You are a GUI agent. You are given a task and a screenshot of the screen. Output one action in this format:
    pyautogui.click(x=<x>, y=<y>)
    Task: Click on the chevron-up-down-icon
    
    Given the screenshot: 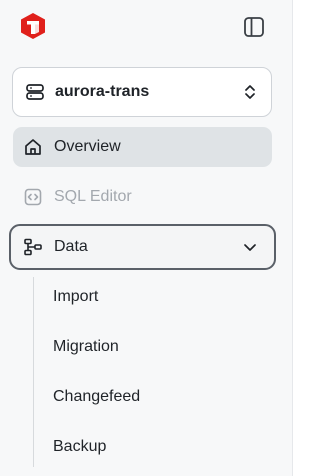 What is the action you would take?
    pyautogui.click(x=250, y=92)
    